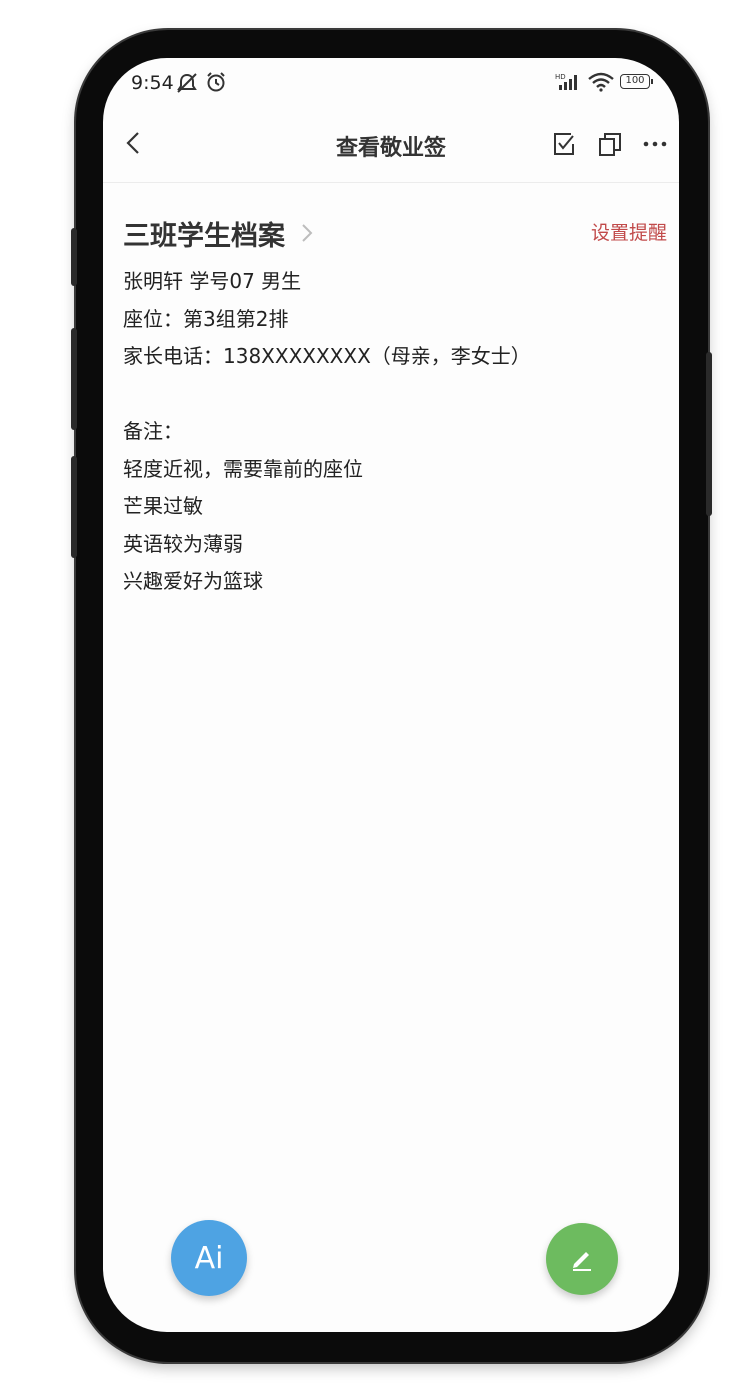 This screenshot has height=1383, width=754. What do you see at coordinates (582, 1261) in the screenshot?
I see `pencil-icon` at bounding box center [582, 1261].